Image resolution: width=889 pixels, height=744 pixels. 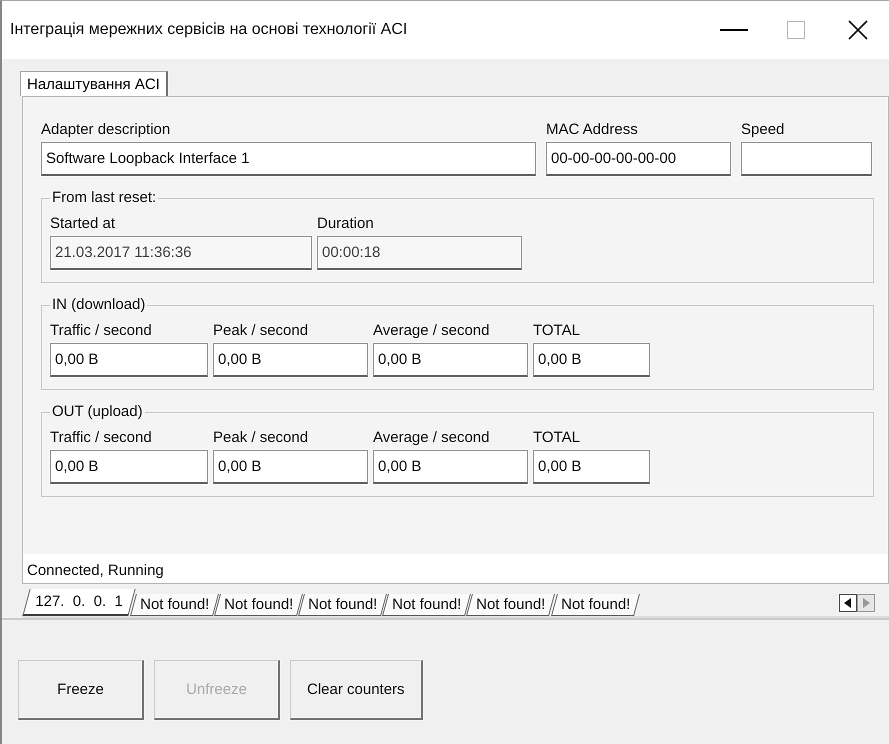 What do you see at coordinates (83, 224) in the screenshot?
I see `field-label: Started at` at bounding box center [83, 224].